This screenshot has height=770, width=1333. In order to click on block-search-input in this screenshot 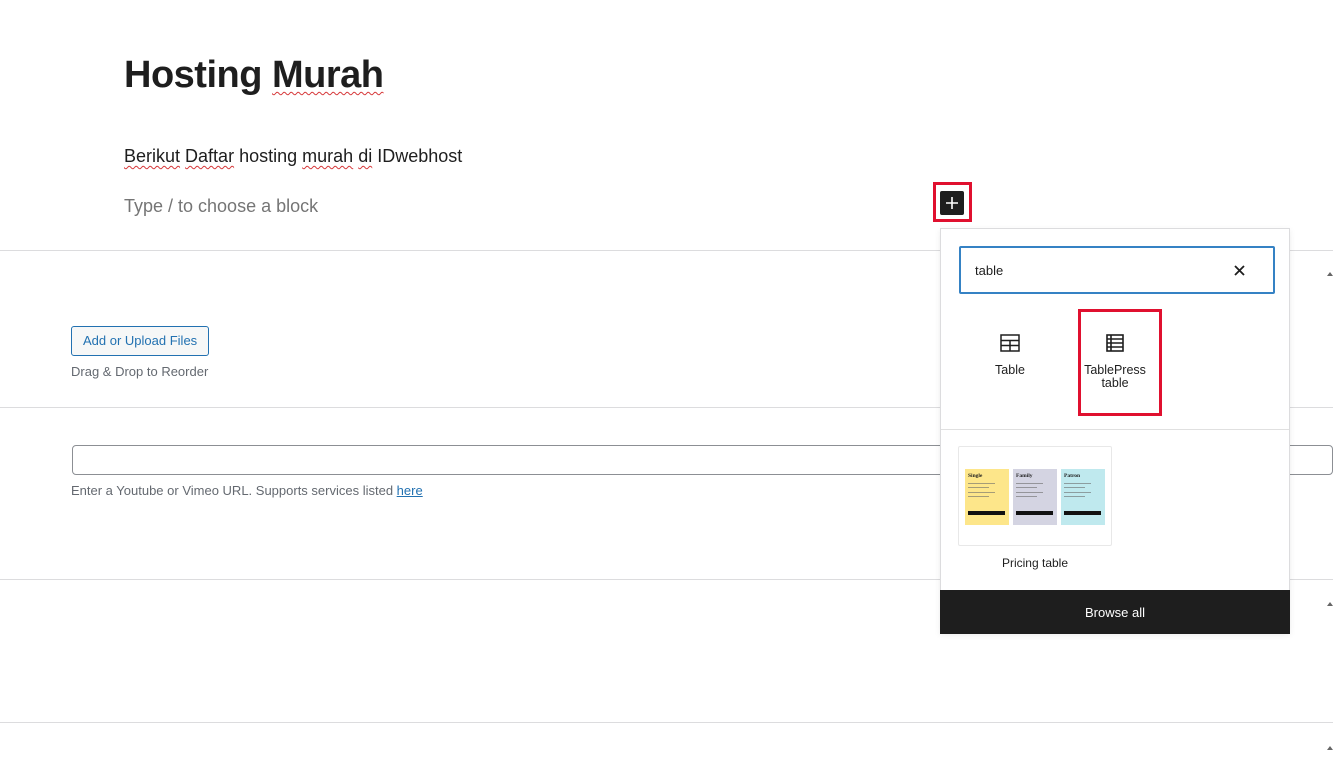, I will do `click(1100, 270)`.